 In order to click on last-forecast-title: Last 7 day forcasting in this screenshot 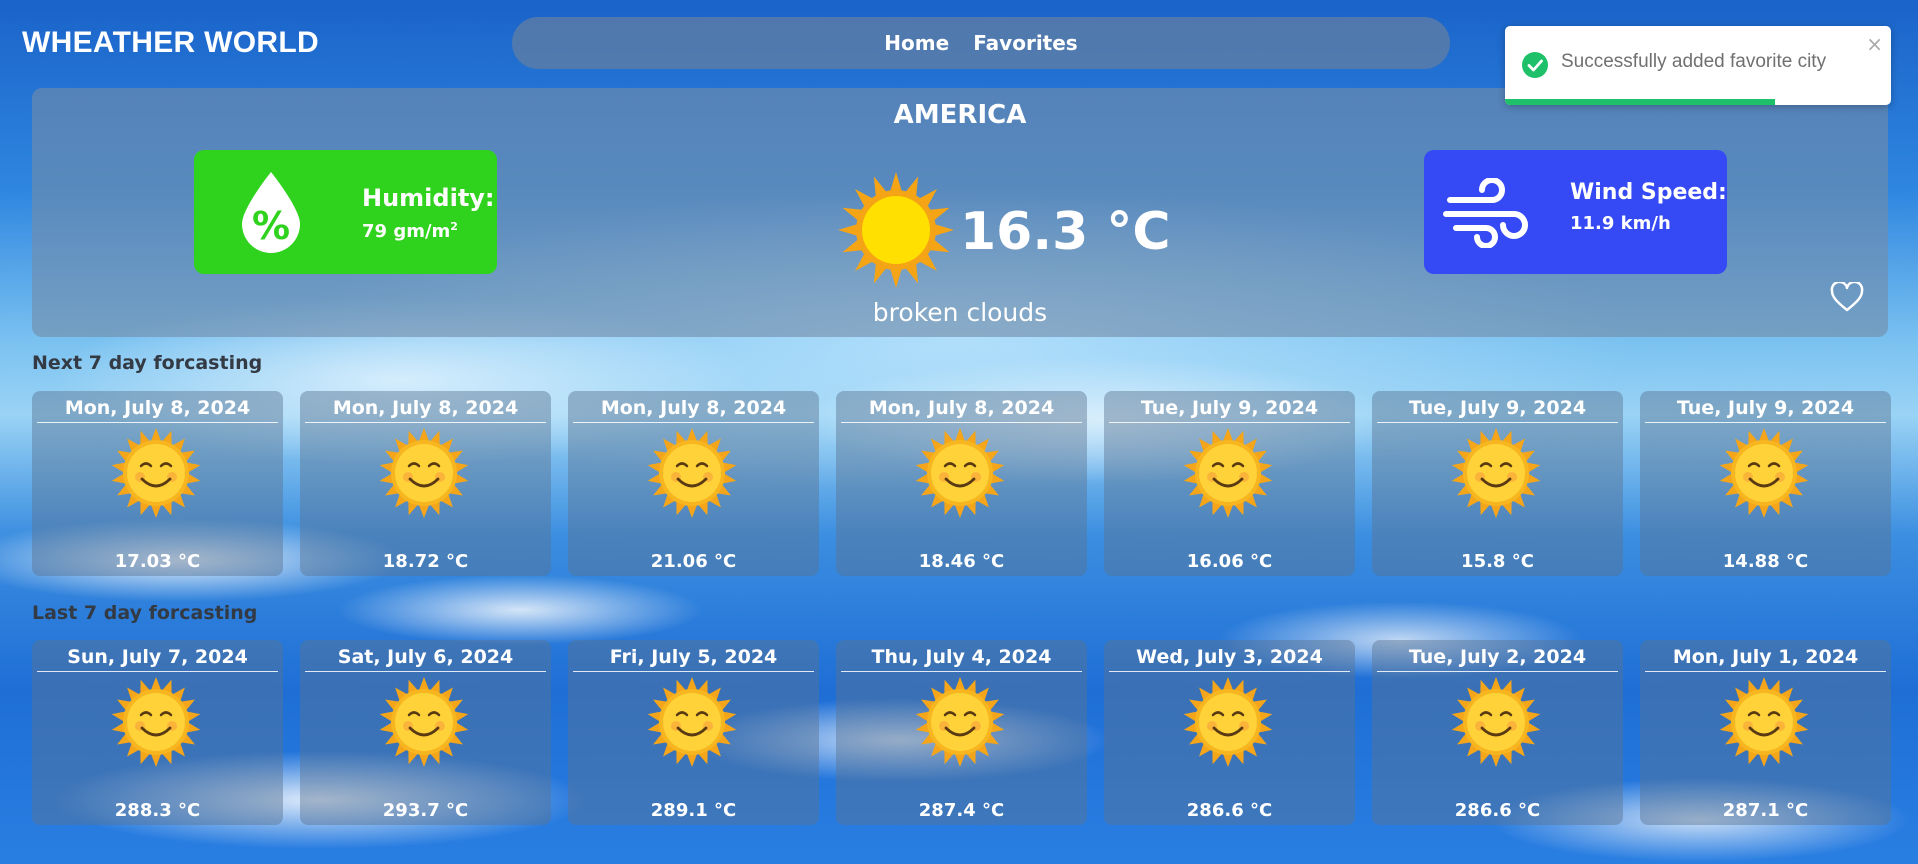, I will do `click(145, 613)`.